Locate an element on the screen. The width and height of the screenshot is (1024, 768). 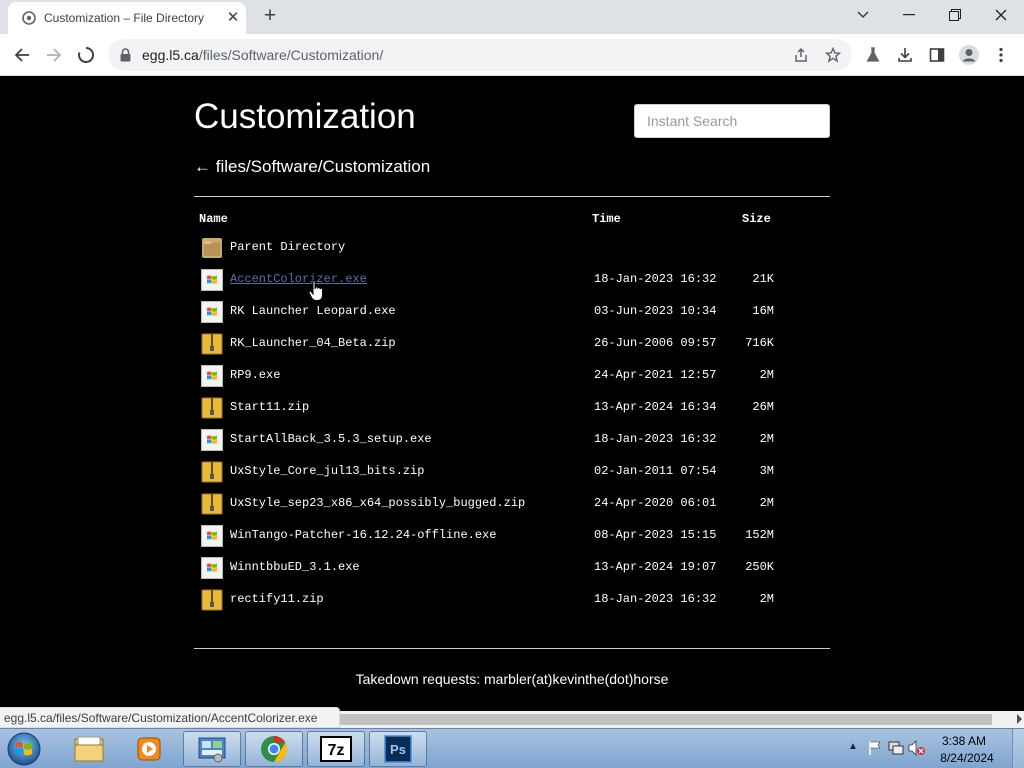
address-bar: egg.l5.ca/files/Software/Customization/ is located at coordinates (480, 55).